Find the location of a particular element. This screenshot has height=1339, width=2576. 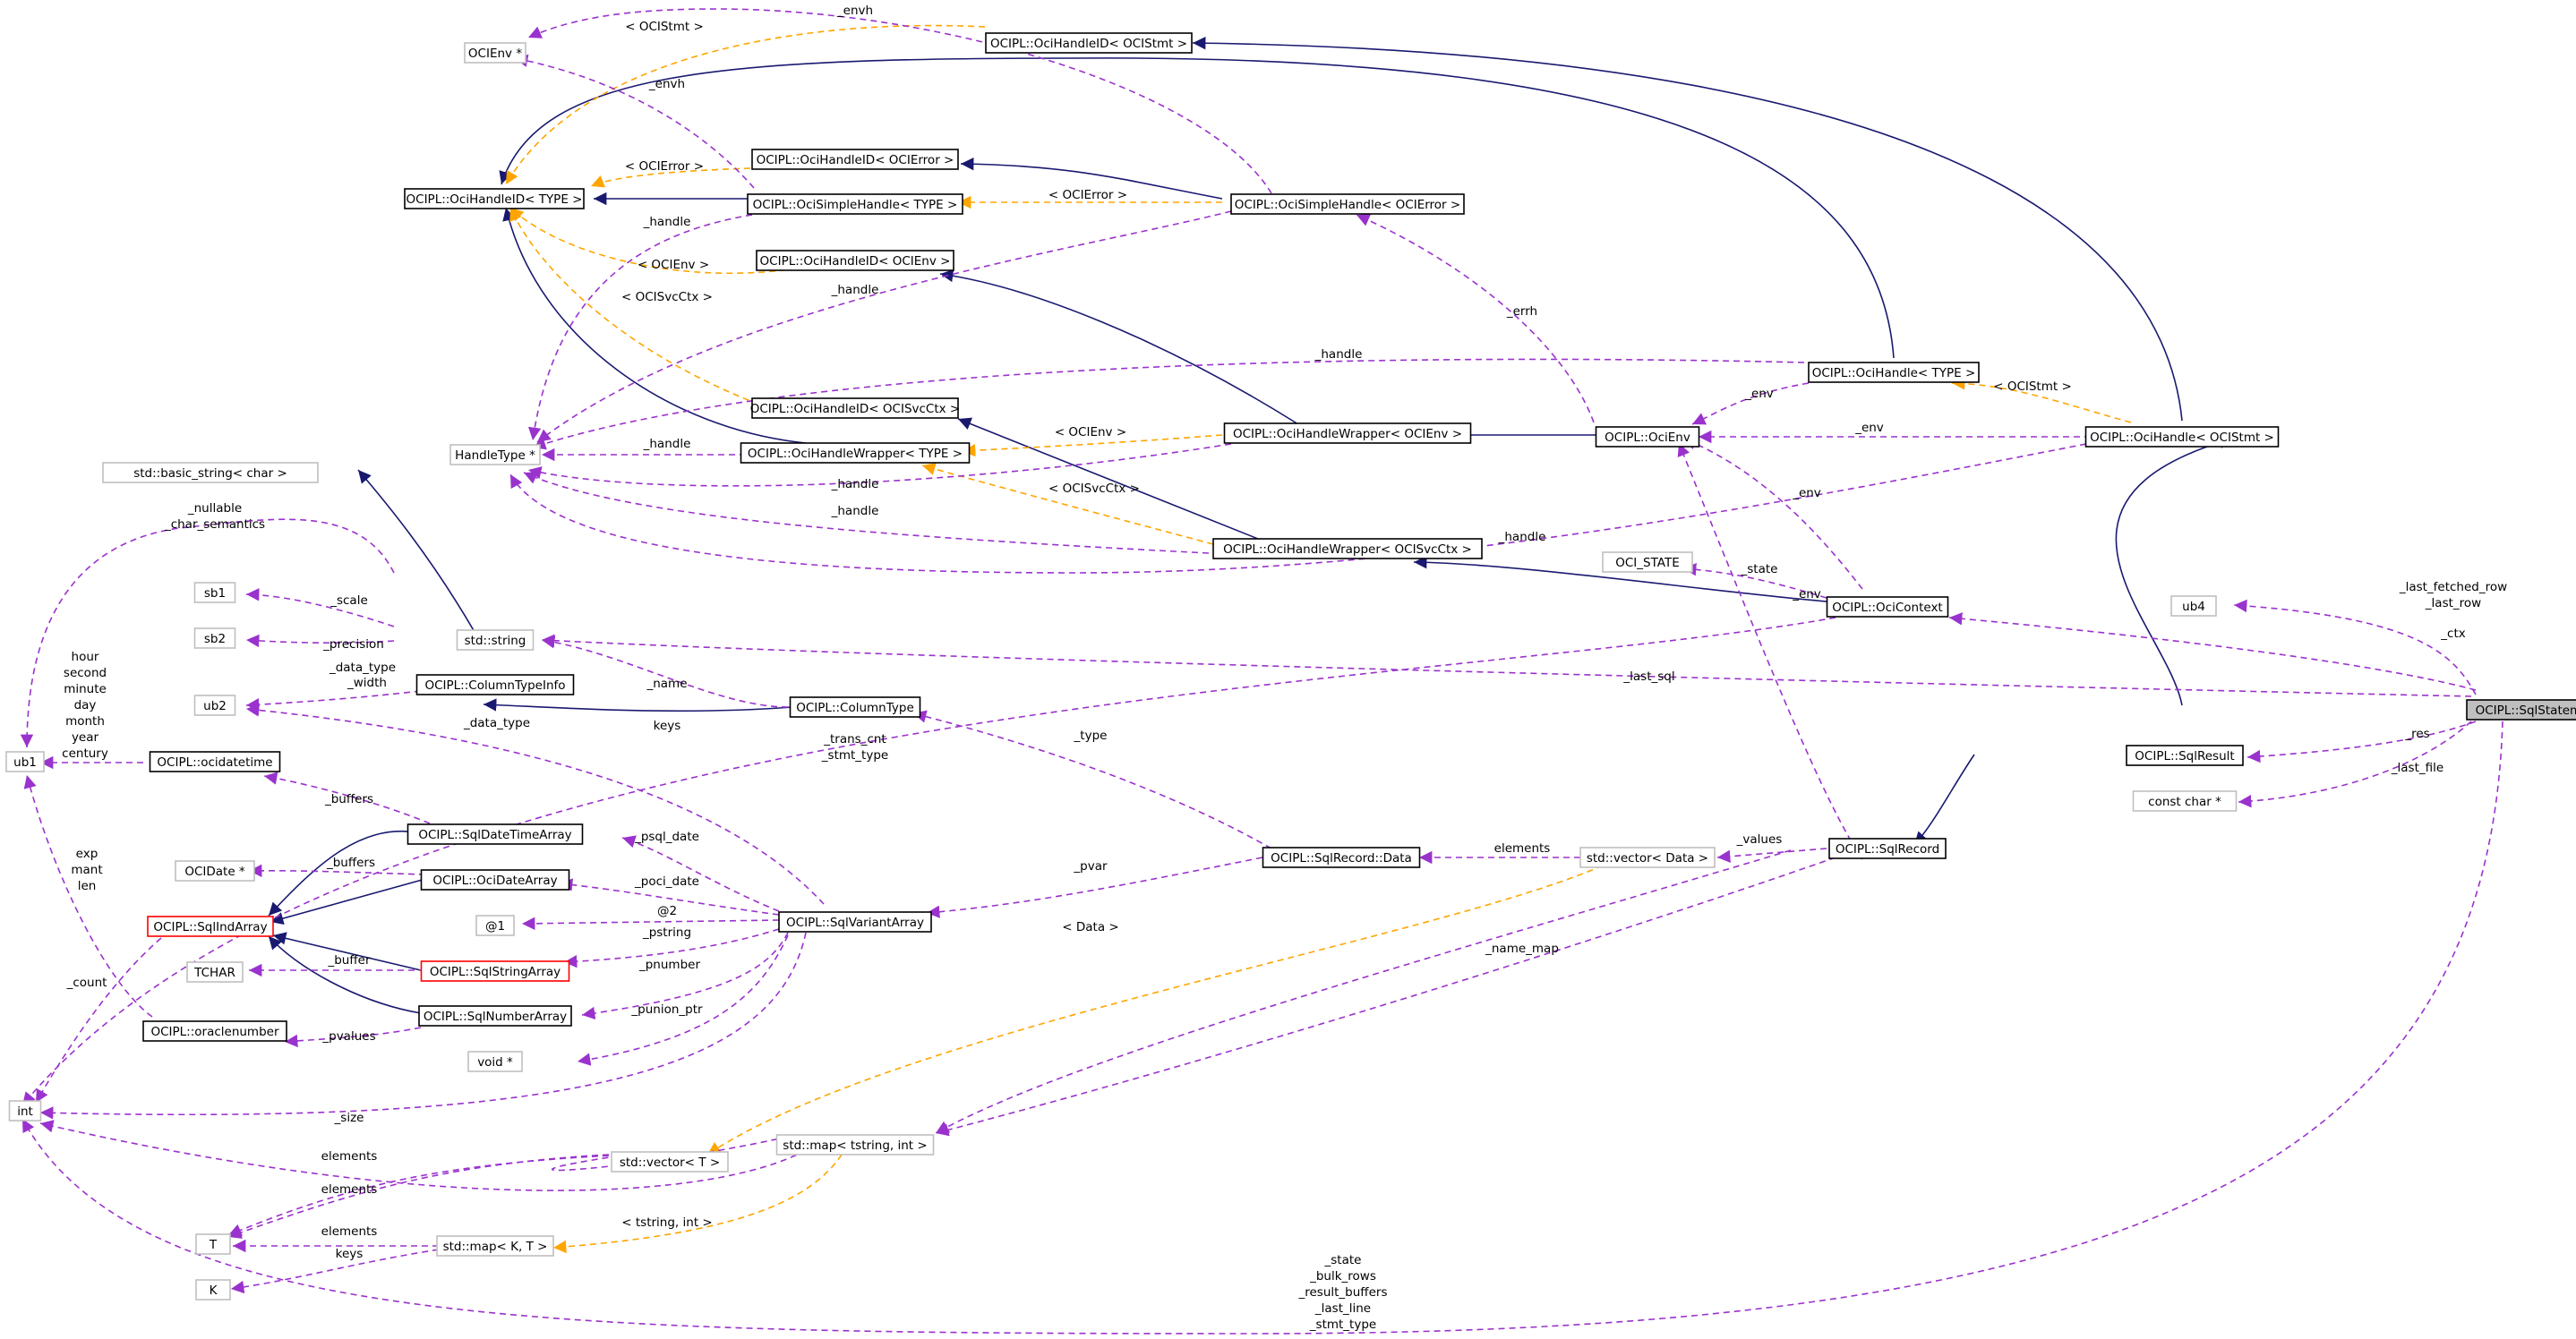

node-label: ub1 is located at coordinates (25, 762).